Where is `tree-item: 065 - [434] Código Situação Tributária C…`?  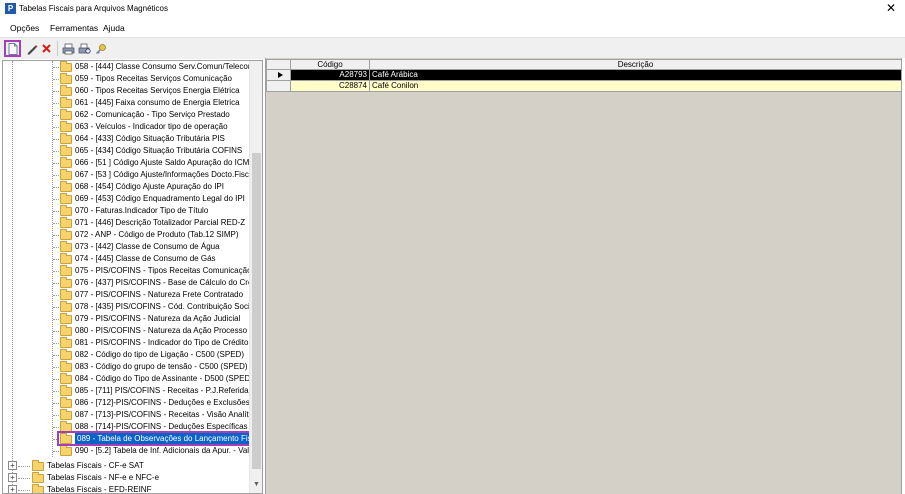 tree-item: 065 - [434] Código Situação Tributária C… is located at coordinates (126, 151).